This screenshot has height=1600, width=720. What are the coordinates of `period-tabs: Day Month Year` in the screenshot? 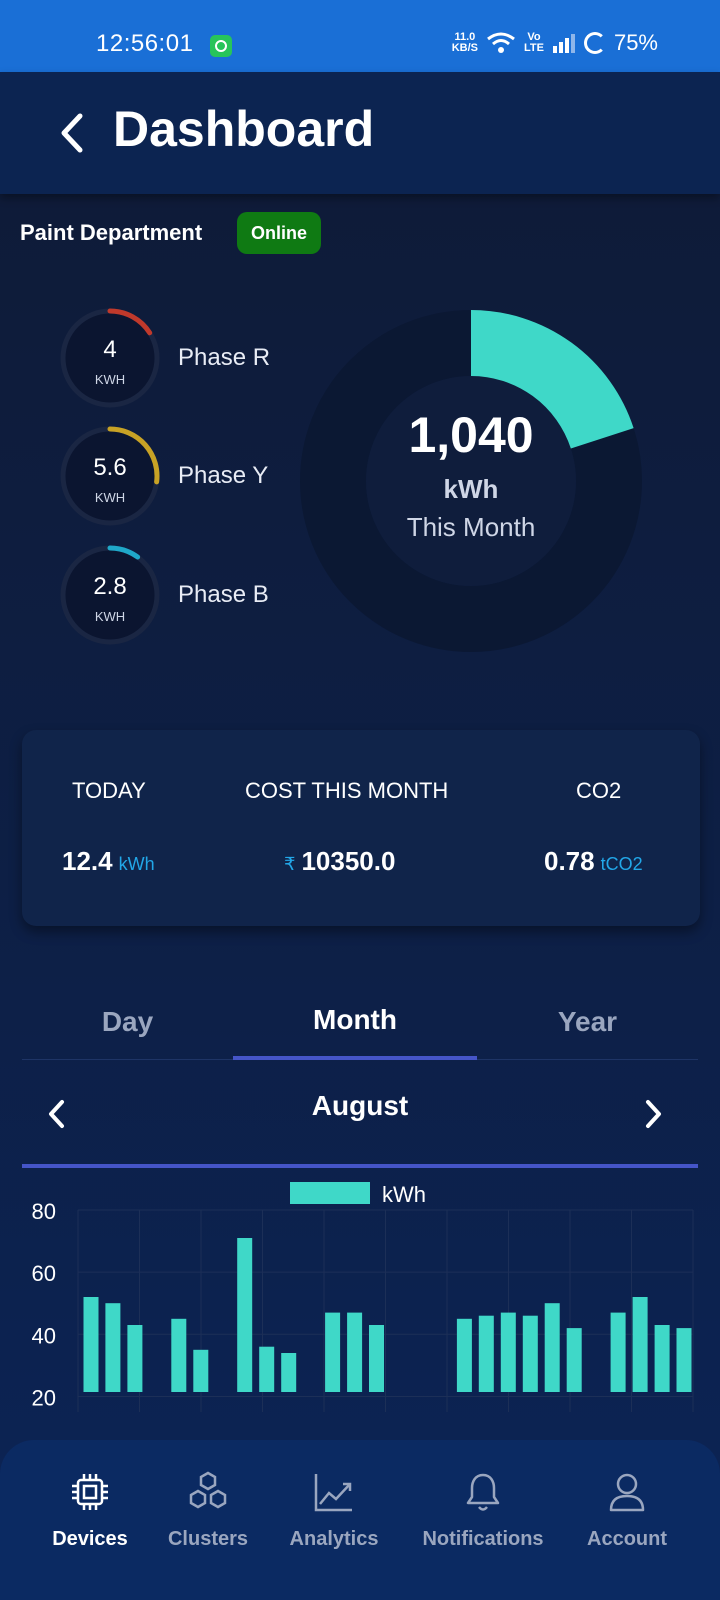 It's located at (360, 1030).